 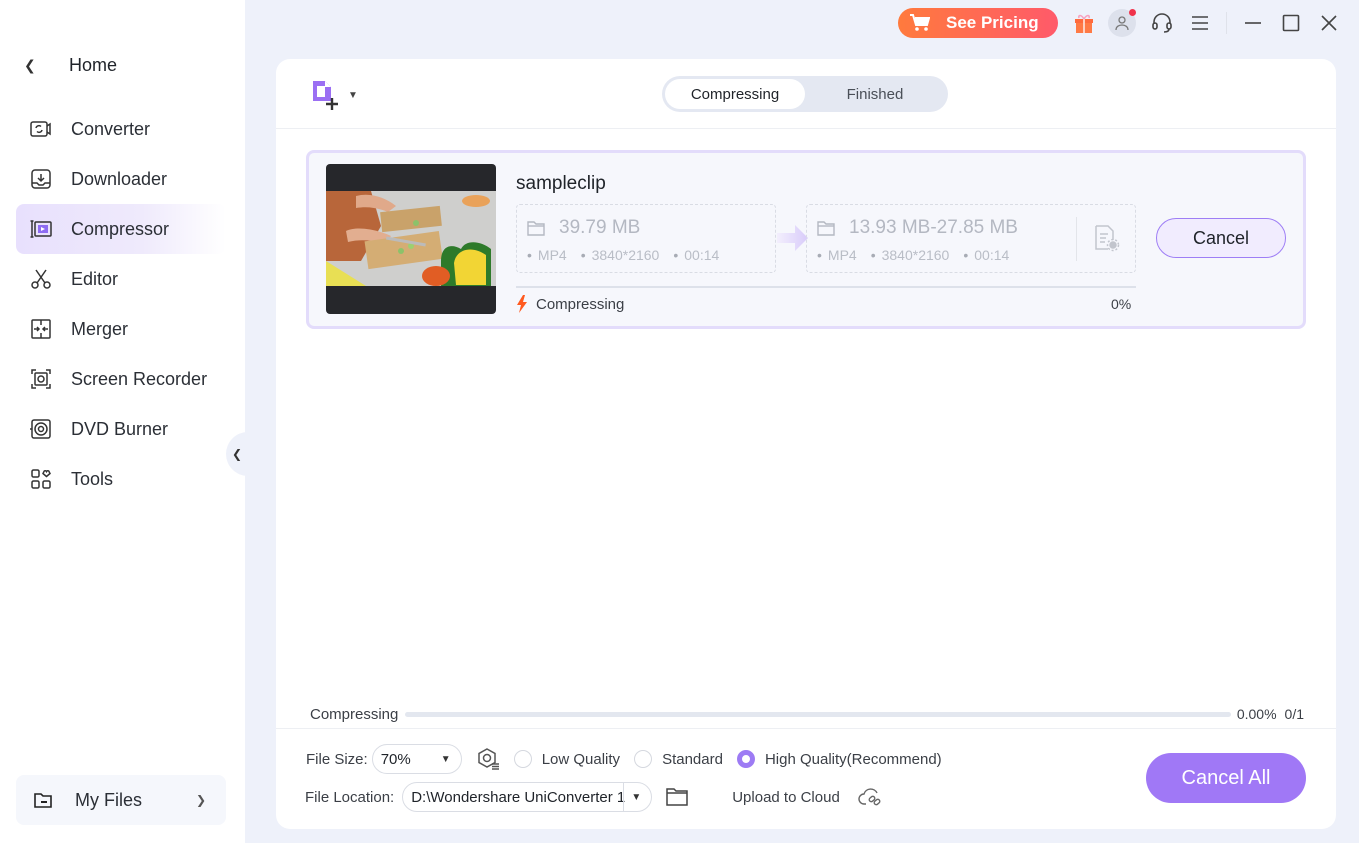 I want to click on radio-label: Standard, so click(x=692, y=759).